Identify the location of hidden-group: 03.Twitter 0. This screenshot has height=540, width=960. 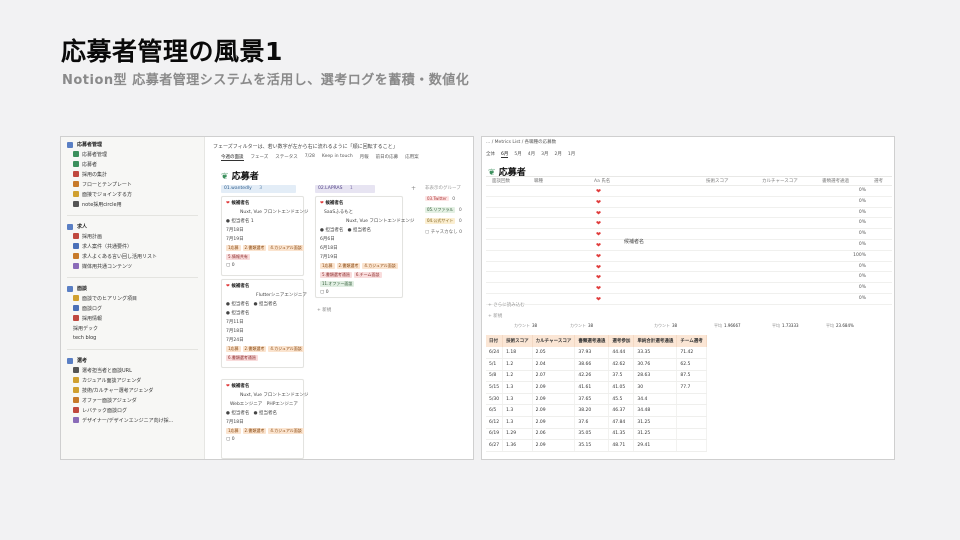
(443, 199).